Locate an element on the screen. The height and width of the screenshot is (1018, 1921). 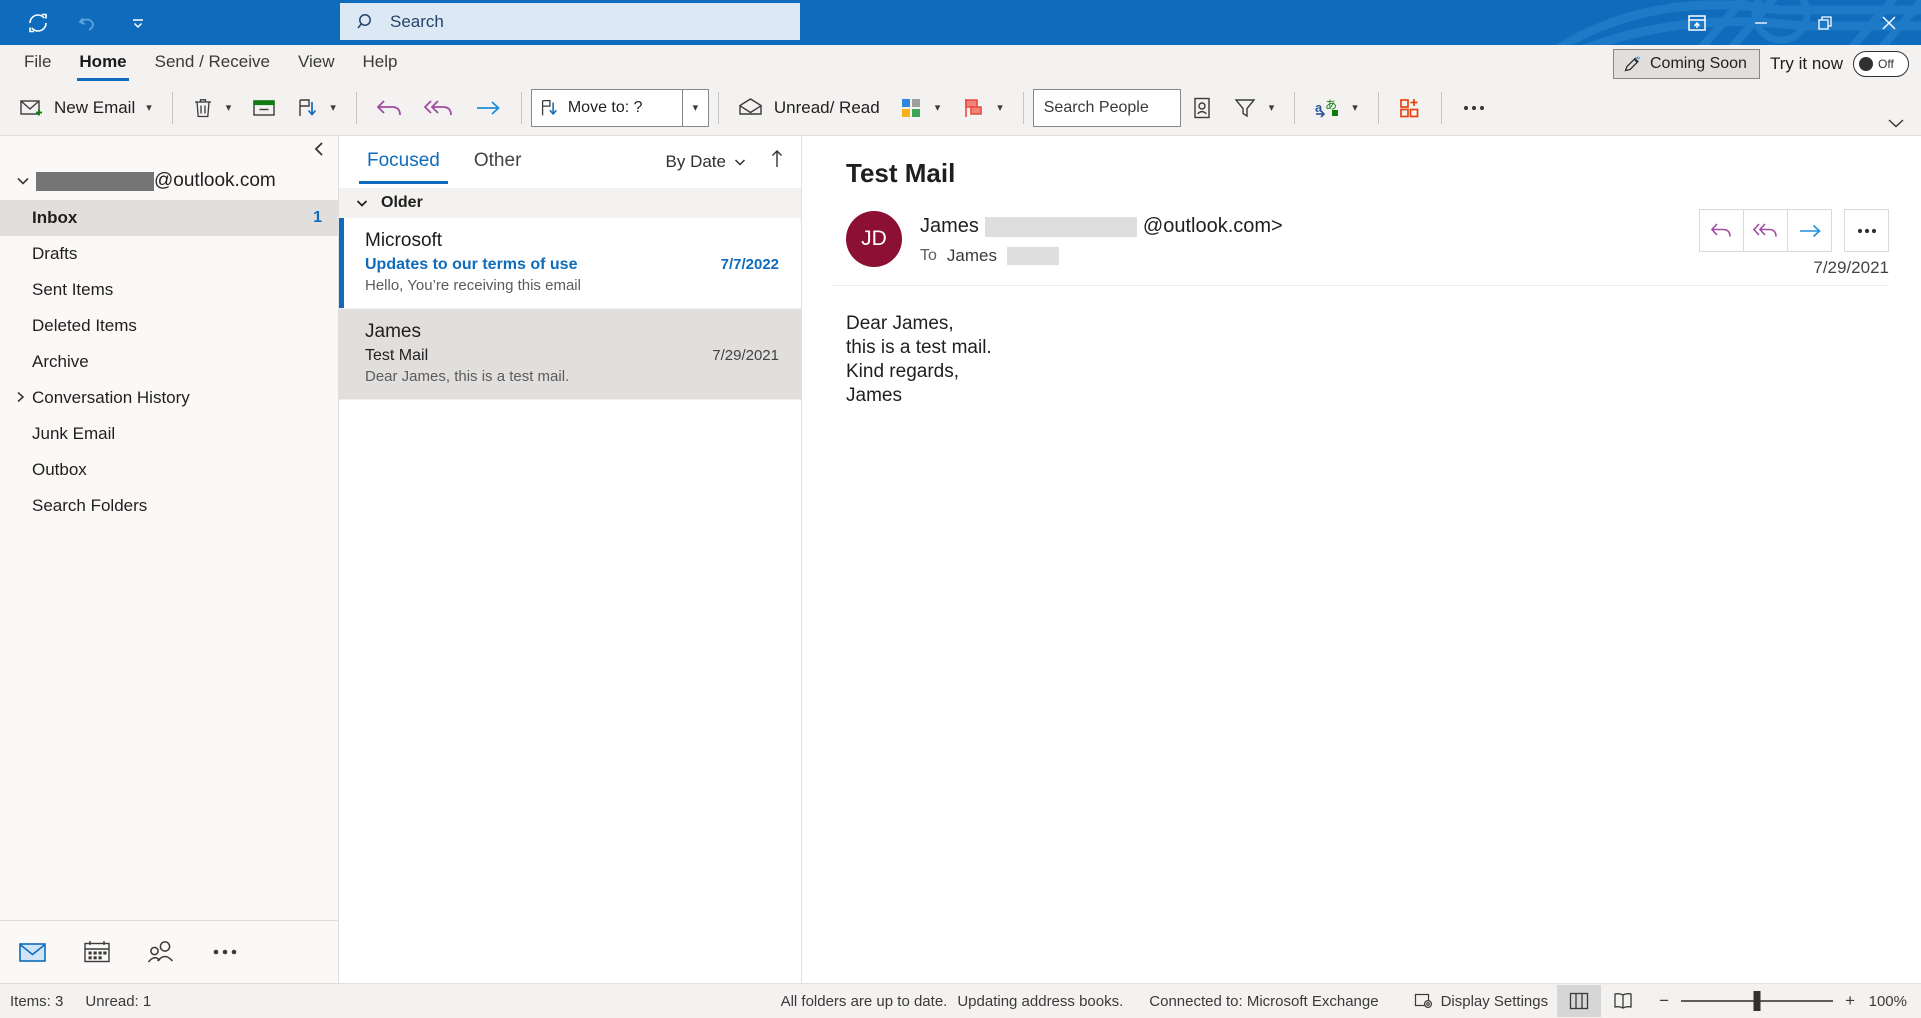
coming-soon-button: Coming Soon is located at coordinates (1686, 64).